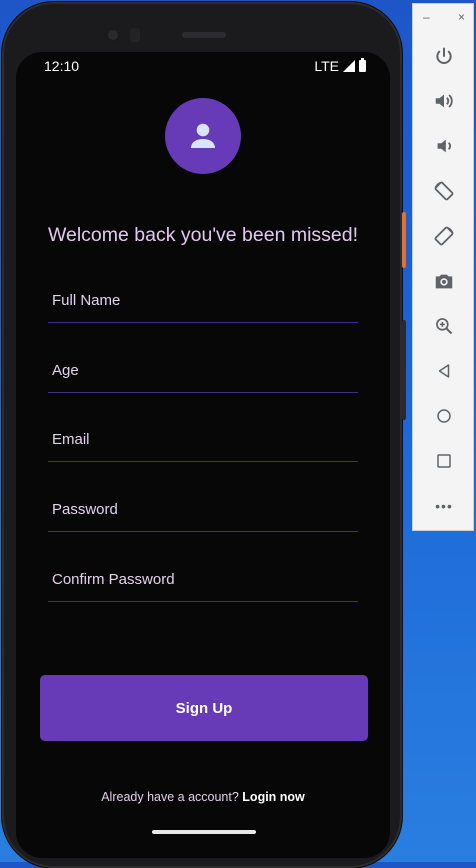 This screenshot has width=476, height=868. Describe the element at coordinates (326, 66) in the screenshot. I see `network-label: LTE` at that location.